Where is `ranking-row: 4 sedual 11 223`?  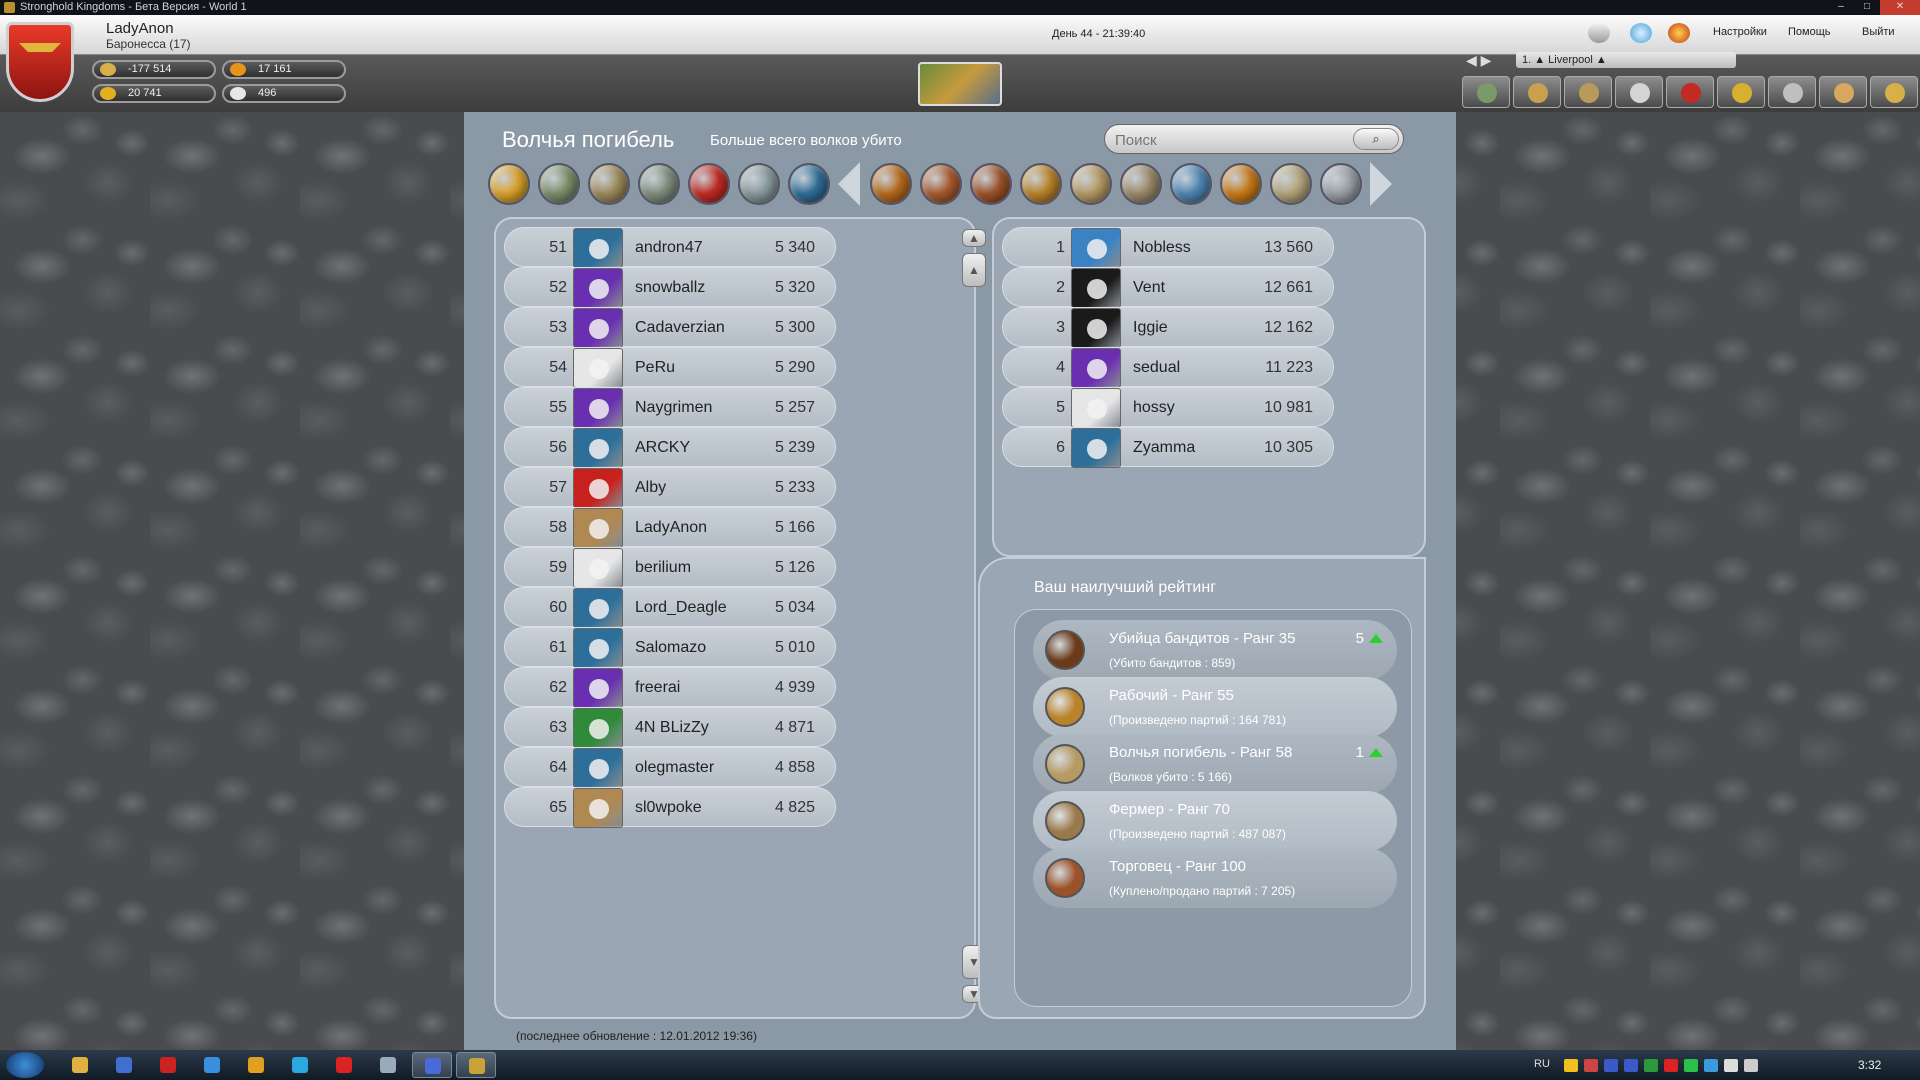
ranking-row: 4 sedual 11 223 is located at coordinates (1168, 367).